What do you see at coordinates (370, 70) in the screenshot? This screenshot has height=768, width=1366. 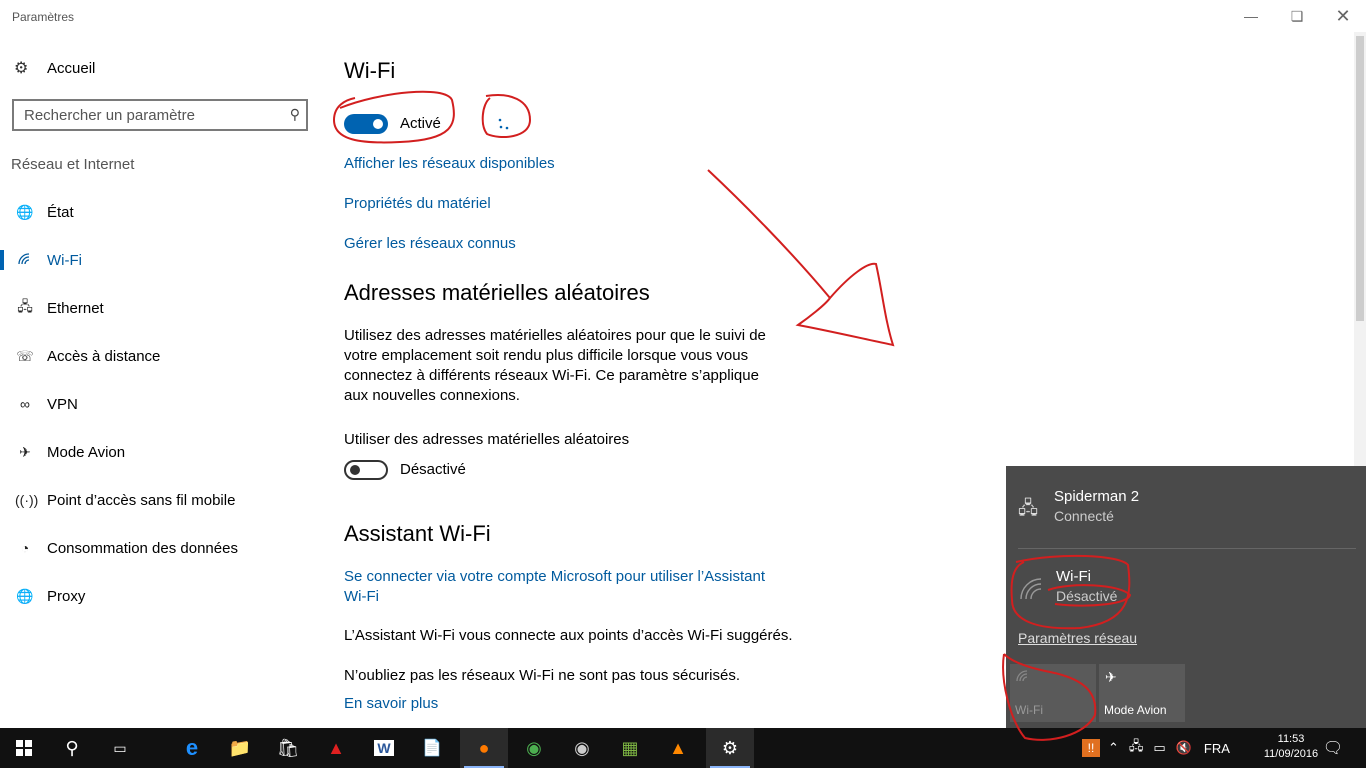 I see `page-title: Wi-Fi` at bounding box center [370, 70].